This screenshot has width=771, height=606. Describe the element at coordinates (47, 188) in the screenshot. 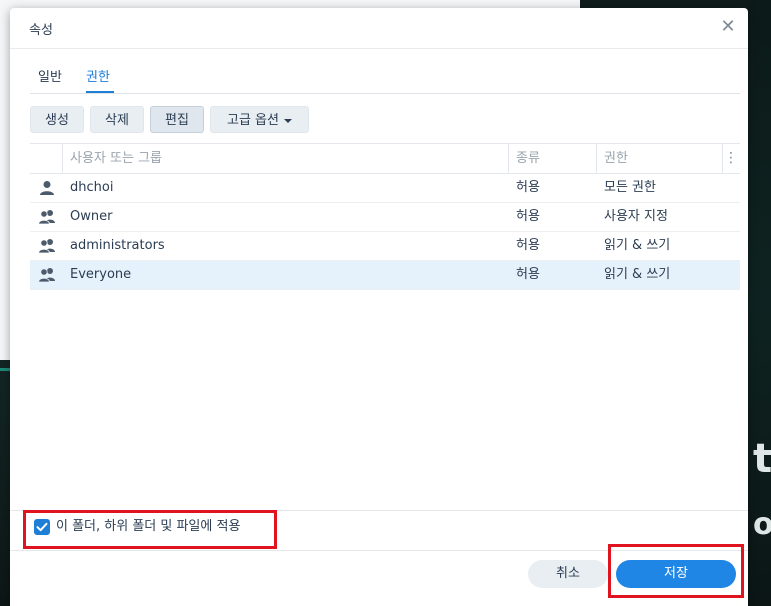

I see `user-icon` at that location.